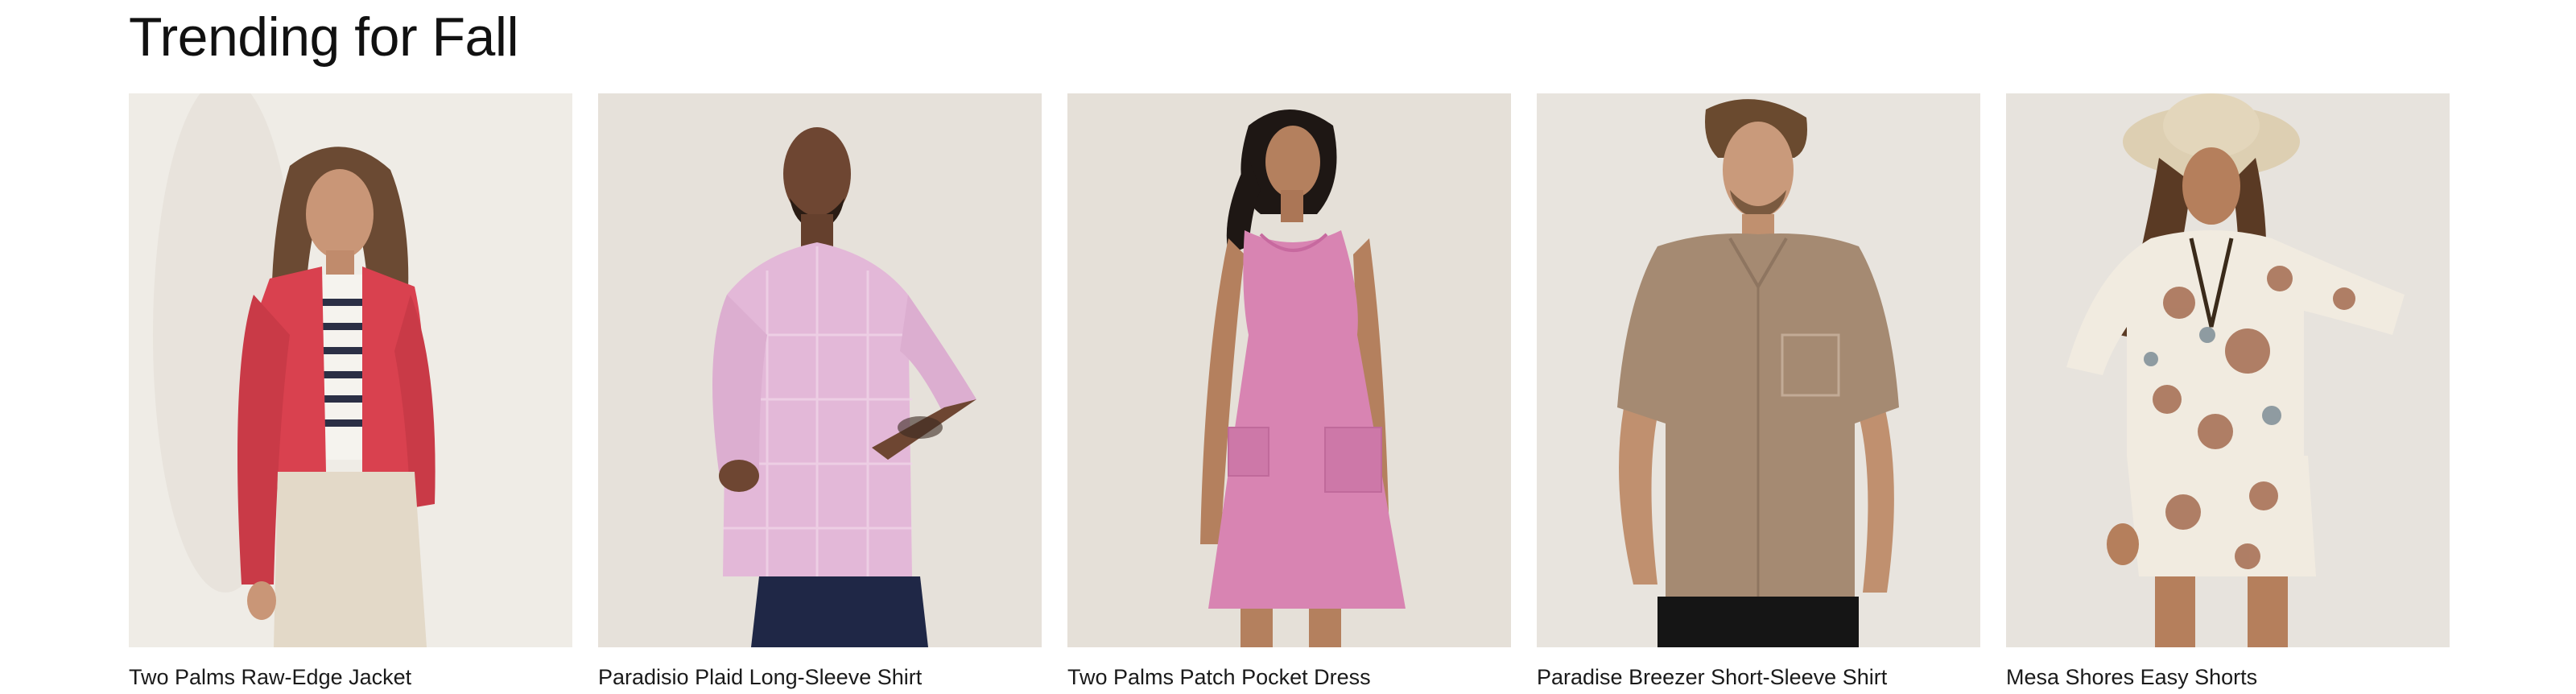 This screenshot has height=694, width=2576. I want to click on product-name: Two Palms Raw-Edge Jacket, so click(350, 677).